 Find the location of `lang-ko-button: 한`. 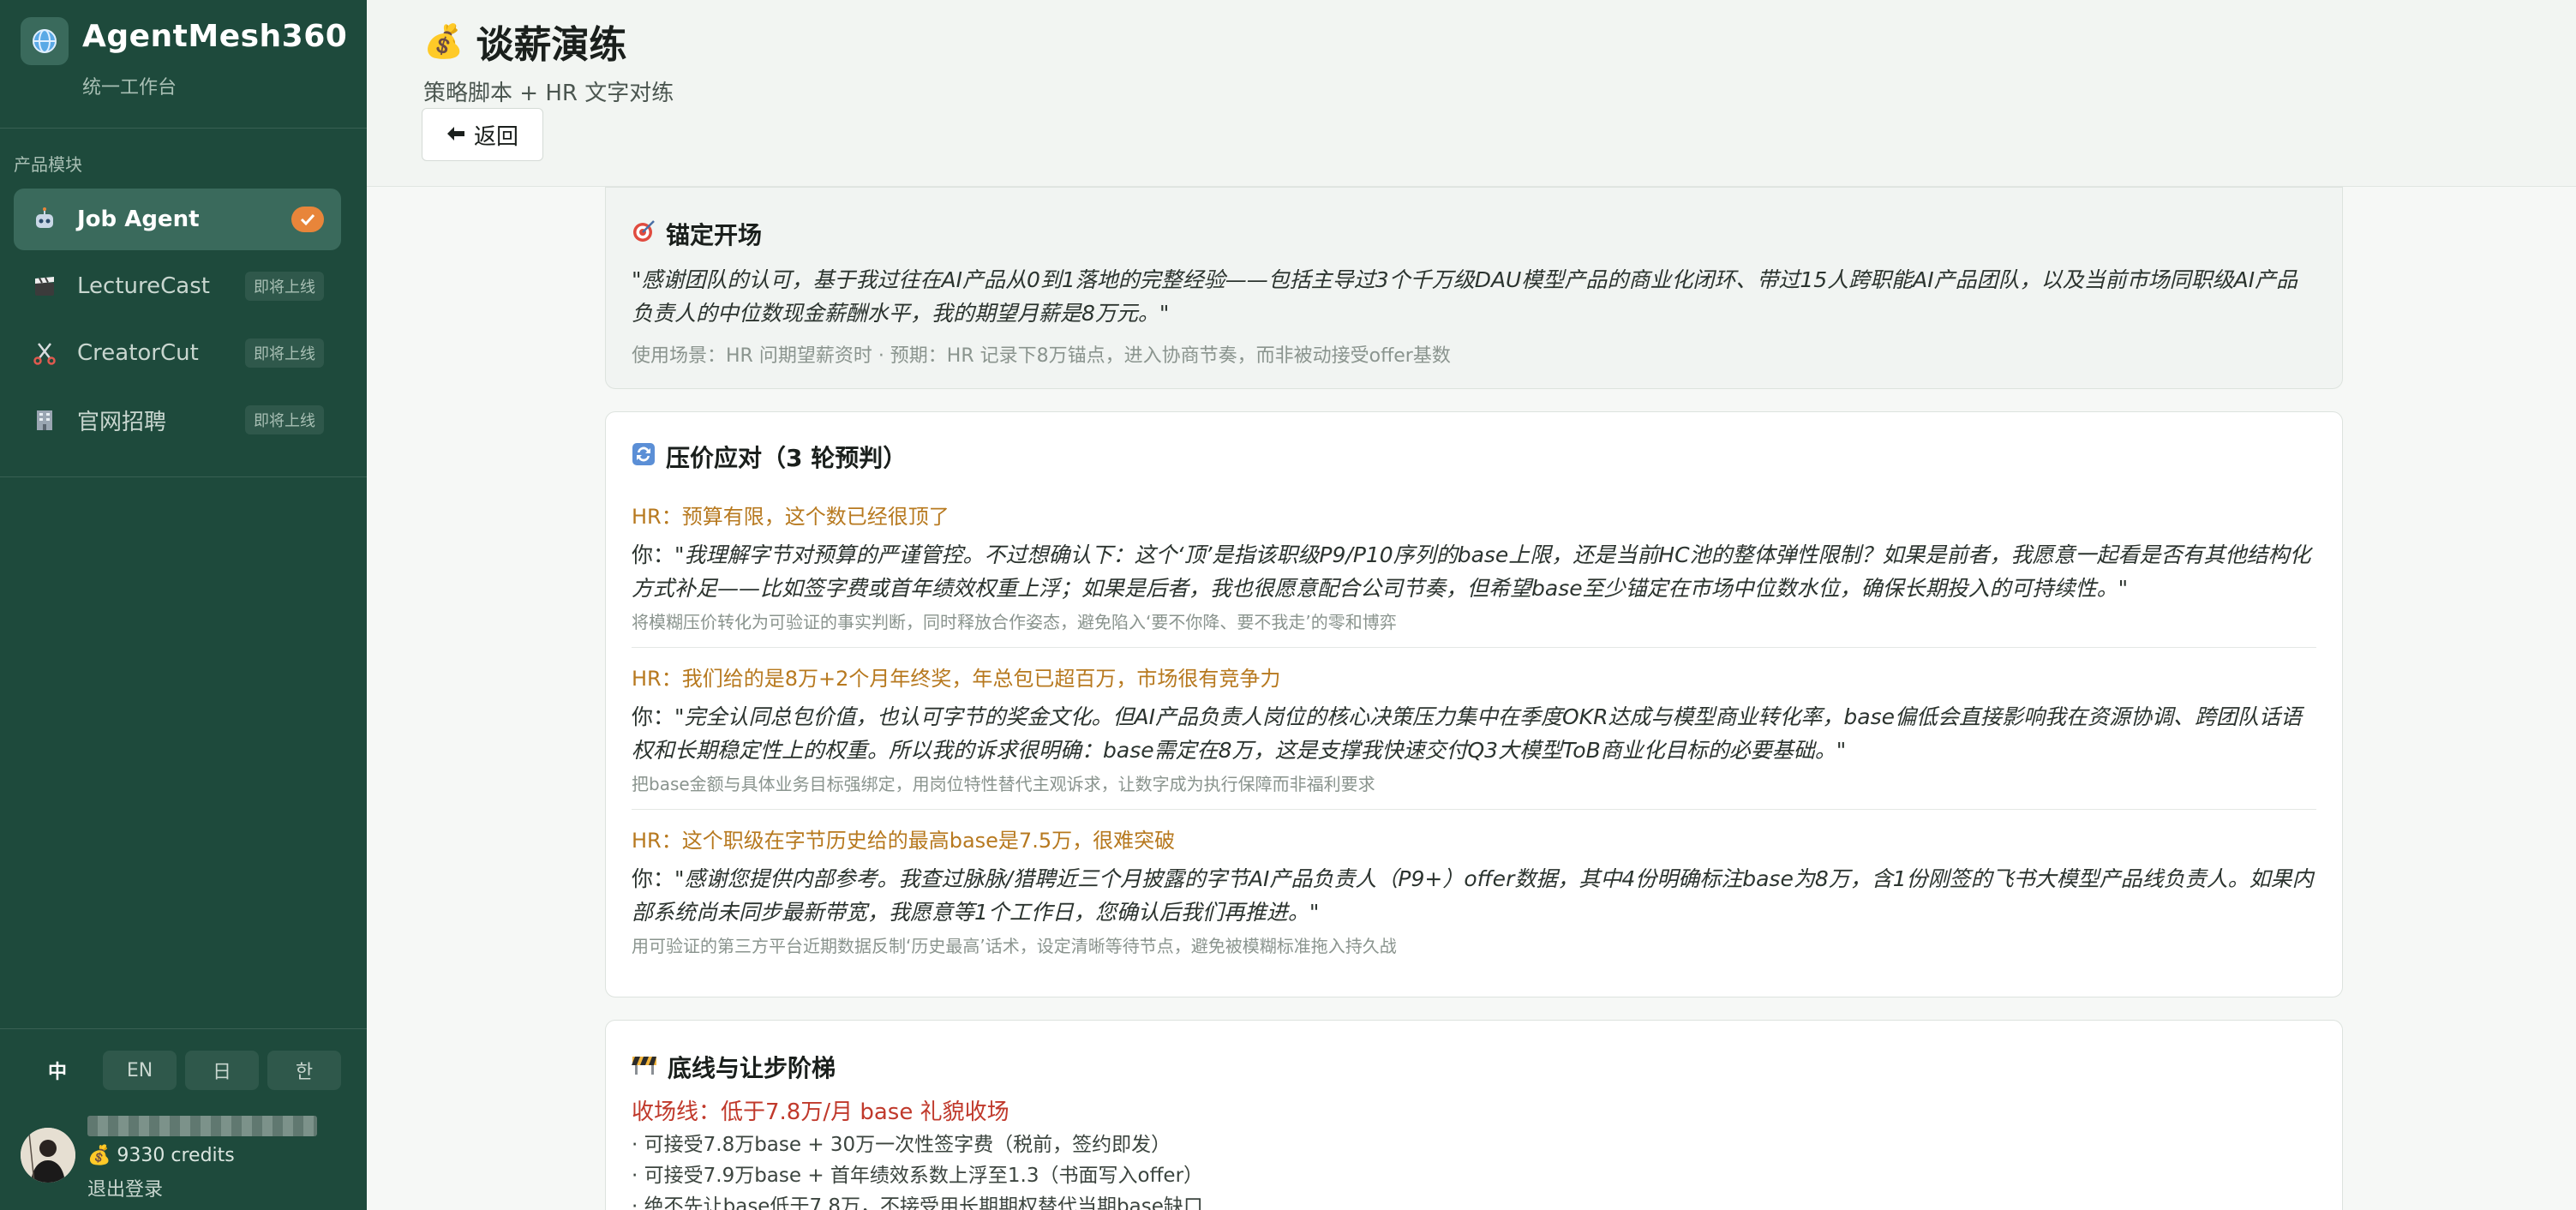

lang-ko-button: 한 is located at coordinates (304, 1070).